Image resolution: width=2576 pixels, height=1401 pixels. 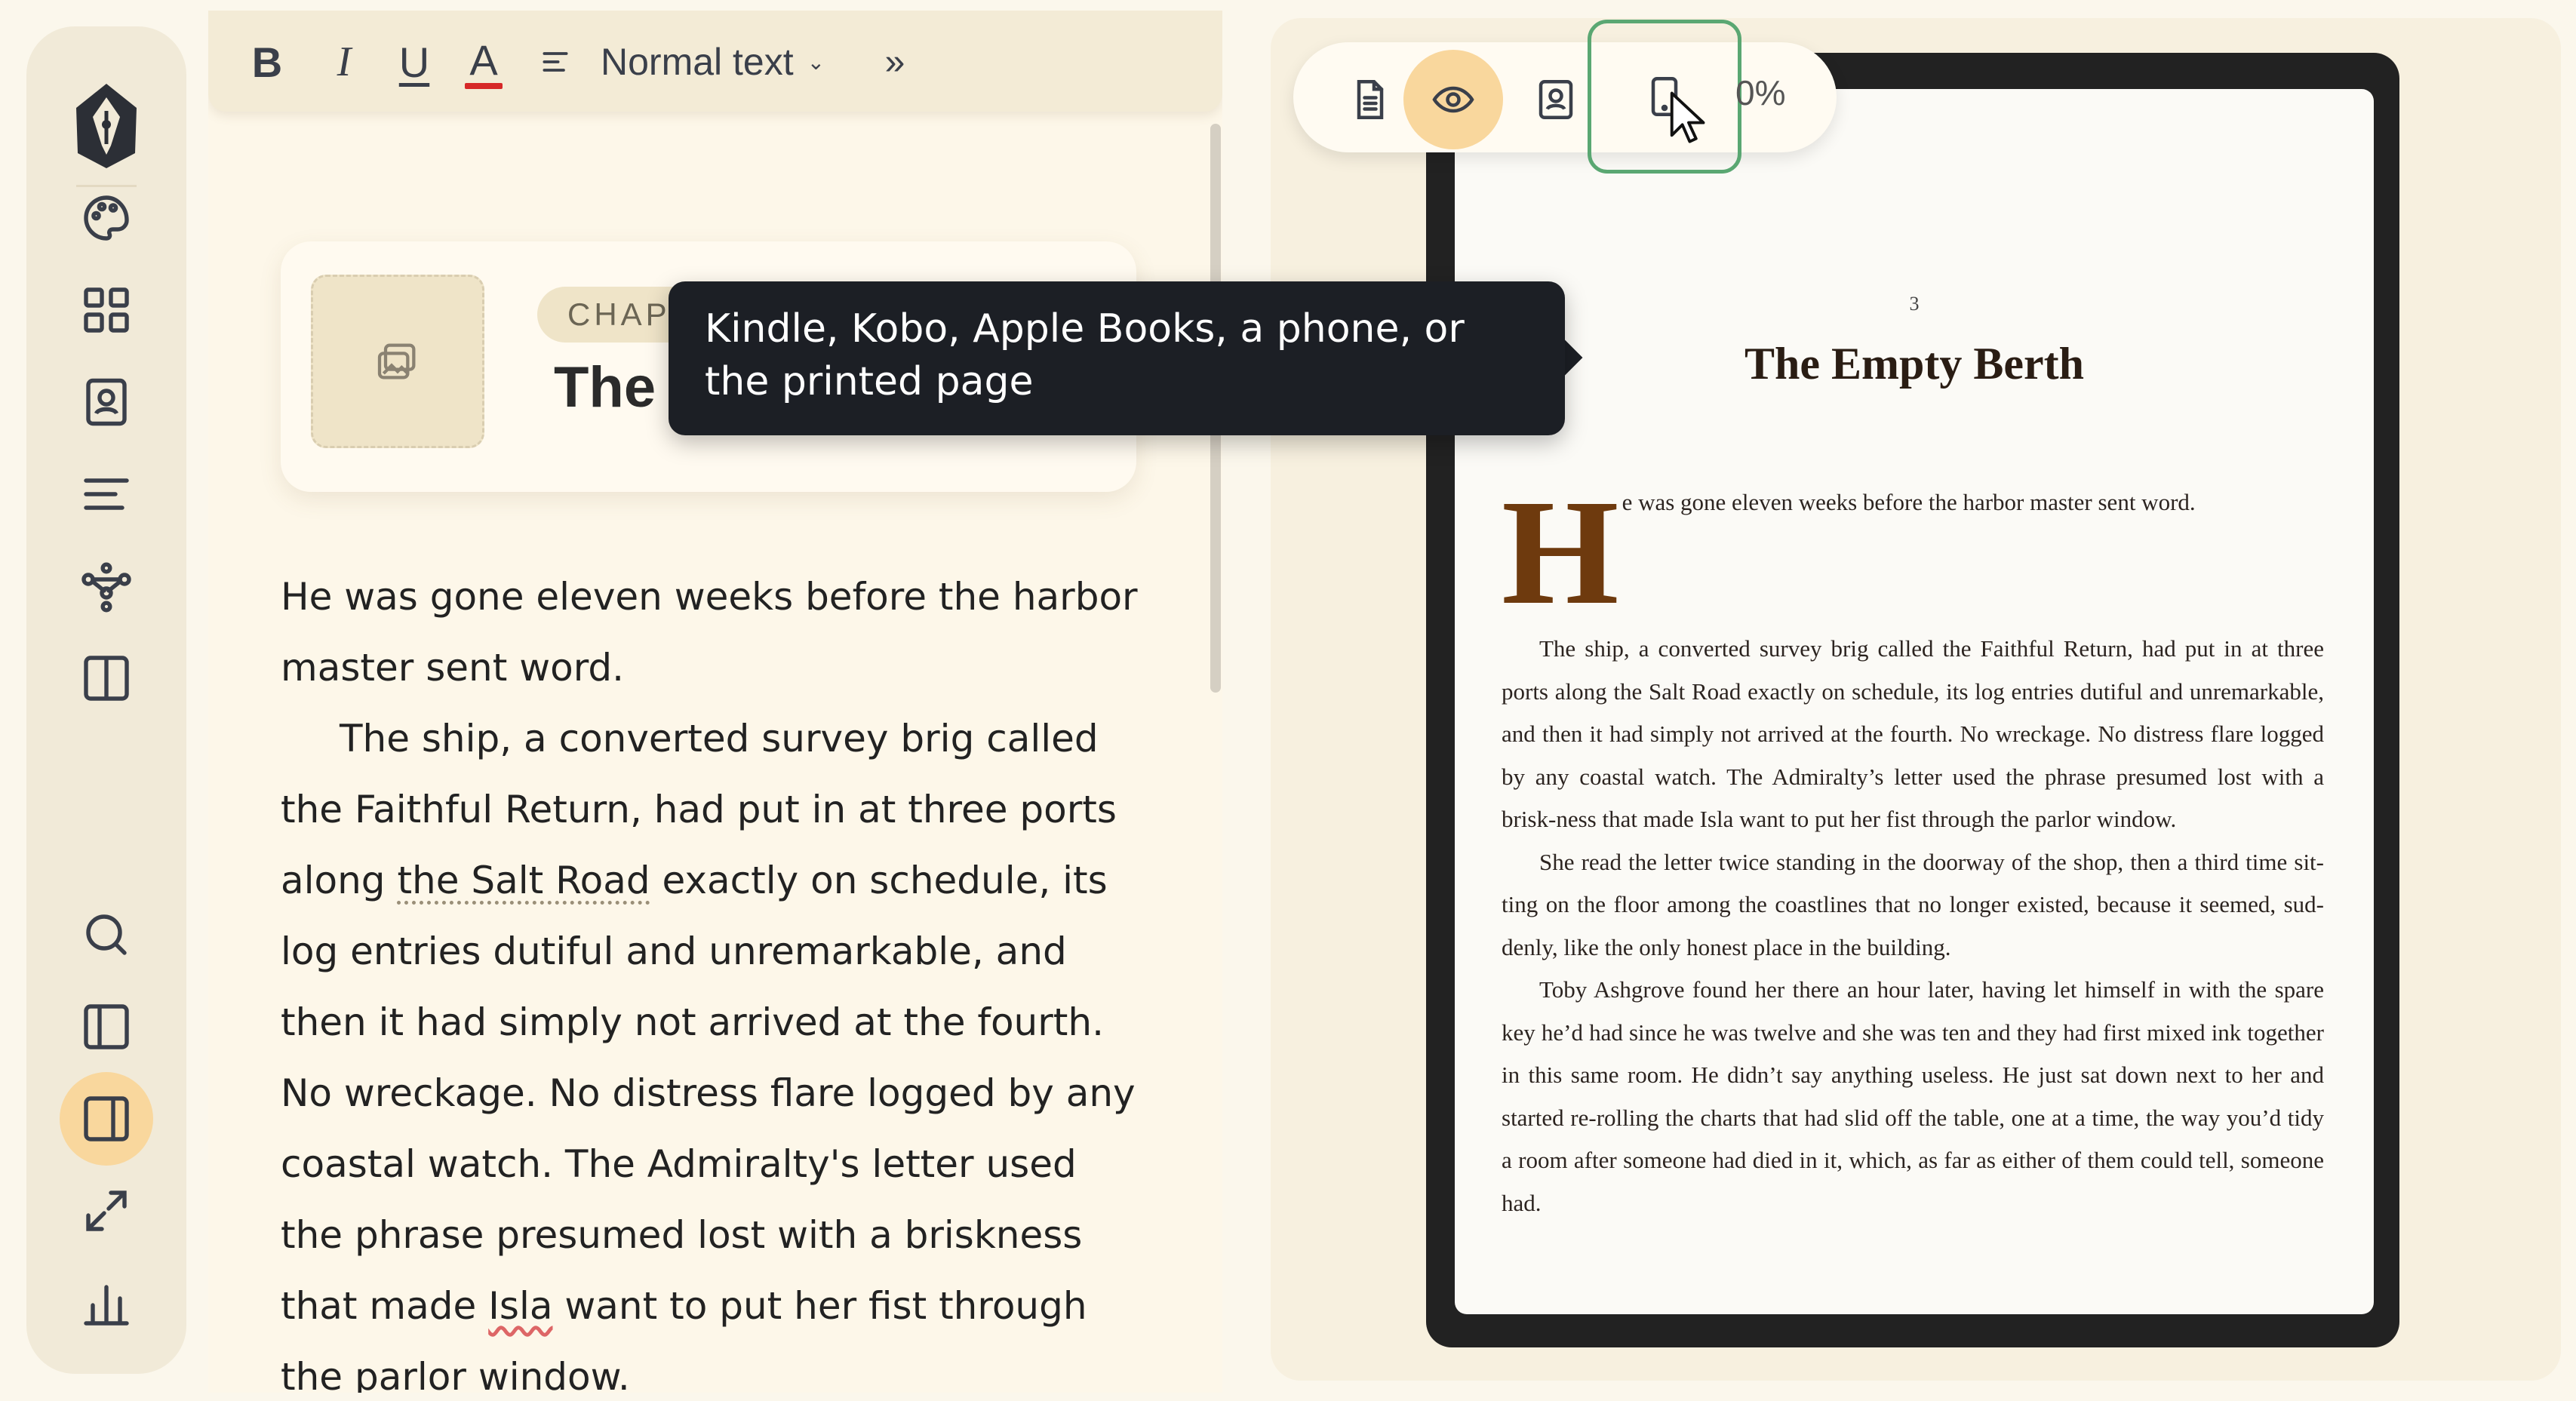 I want to click on text-style-value: Normal text, so click(x=697, y=62).